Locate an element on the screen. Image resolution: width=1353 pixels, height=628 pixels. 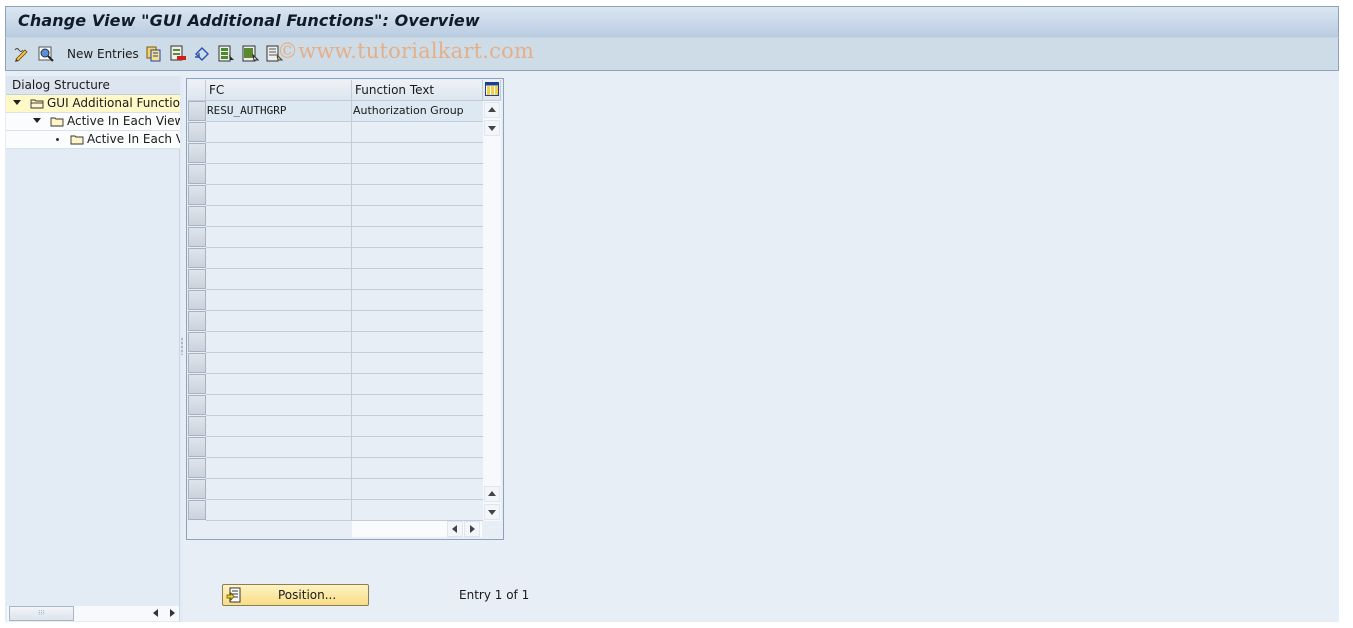
cell-fc: RESU_AUTHGRP is located at coordinates (278, 111).